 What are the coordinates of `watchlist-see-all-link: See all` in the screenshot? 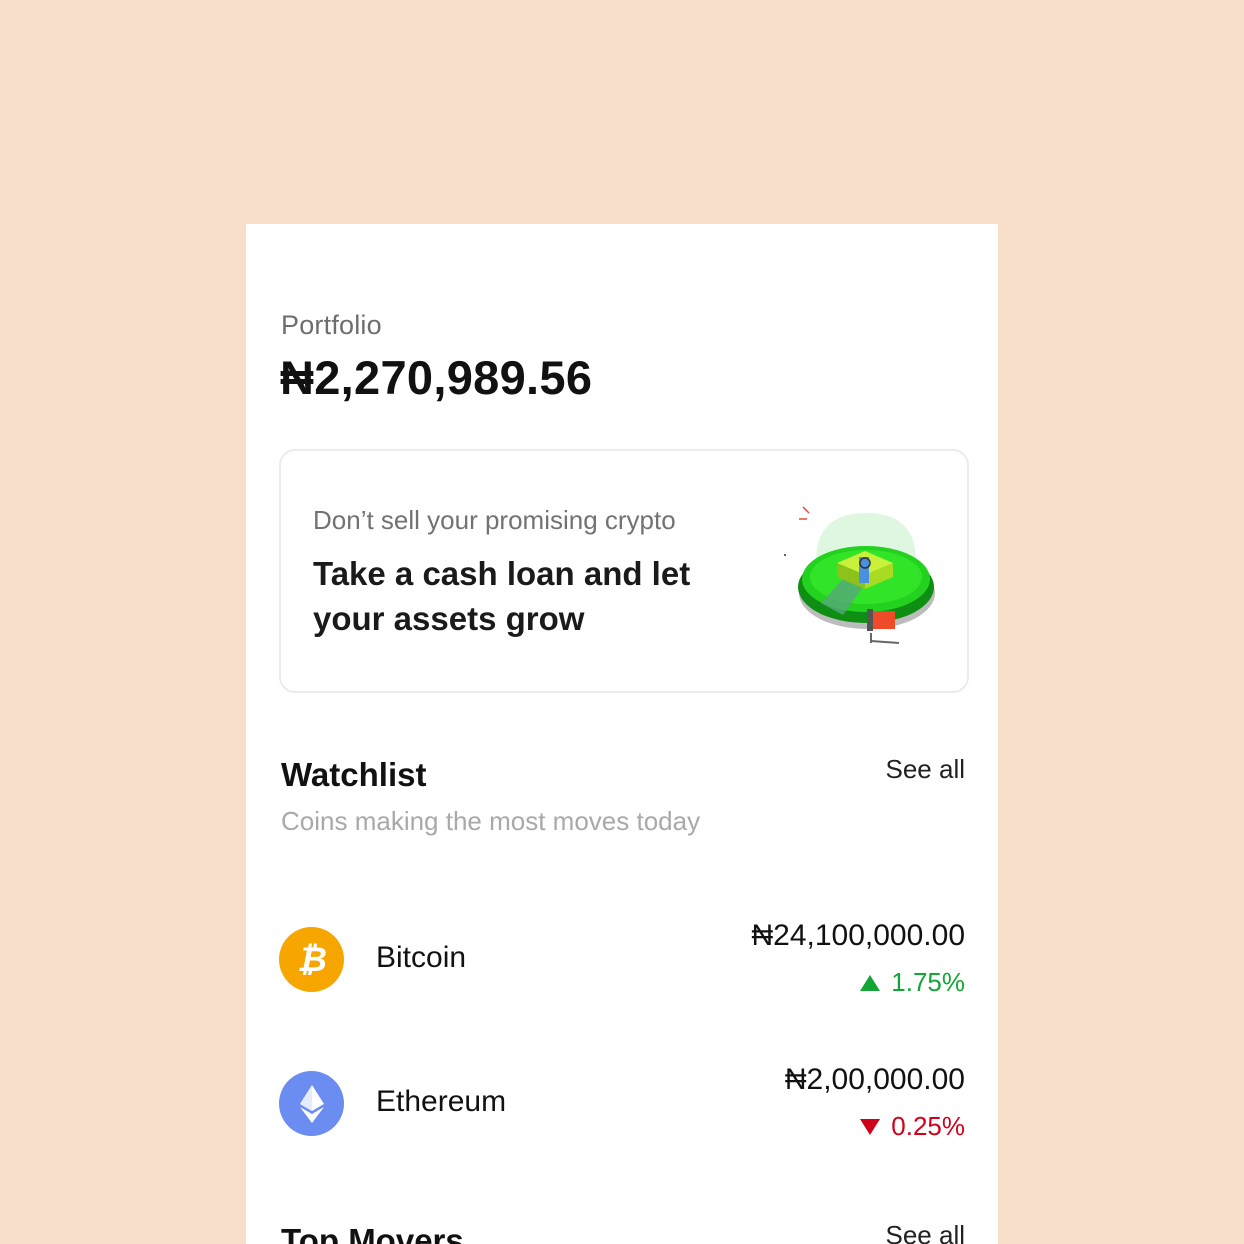 It's located at (926, 769).